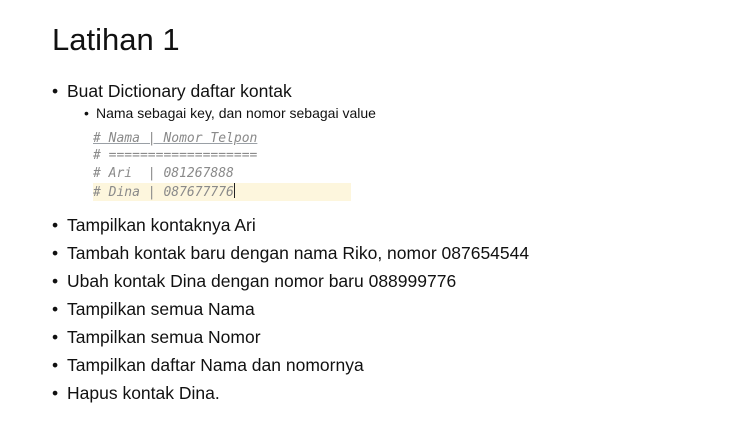 The width and height of the screenshot is (749, 426). I want to click on slide-title: Latihan 1, so click(116, 39).